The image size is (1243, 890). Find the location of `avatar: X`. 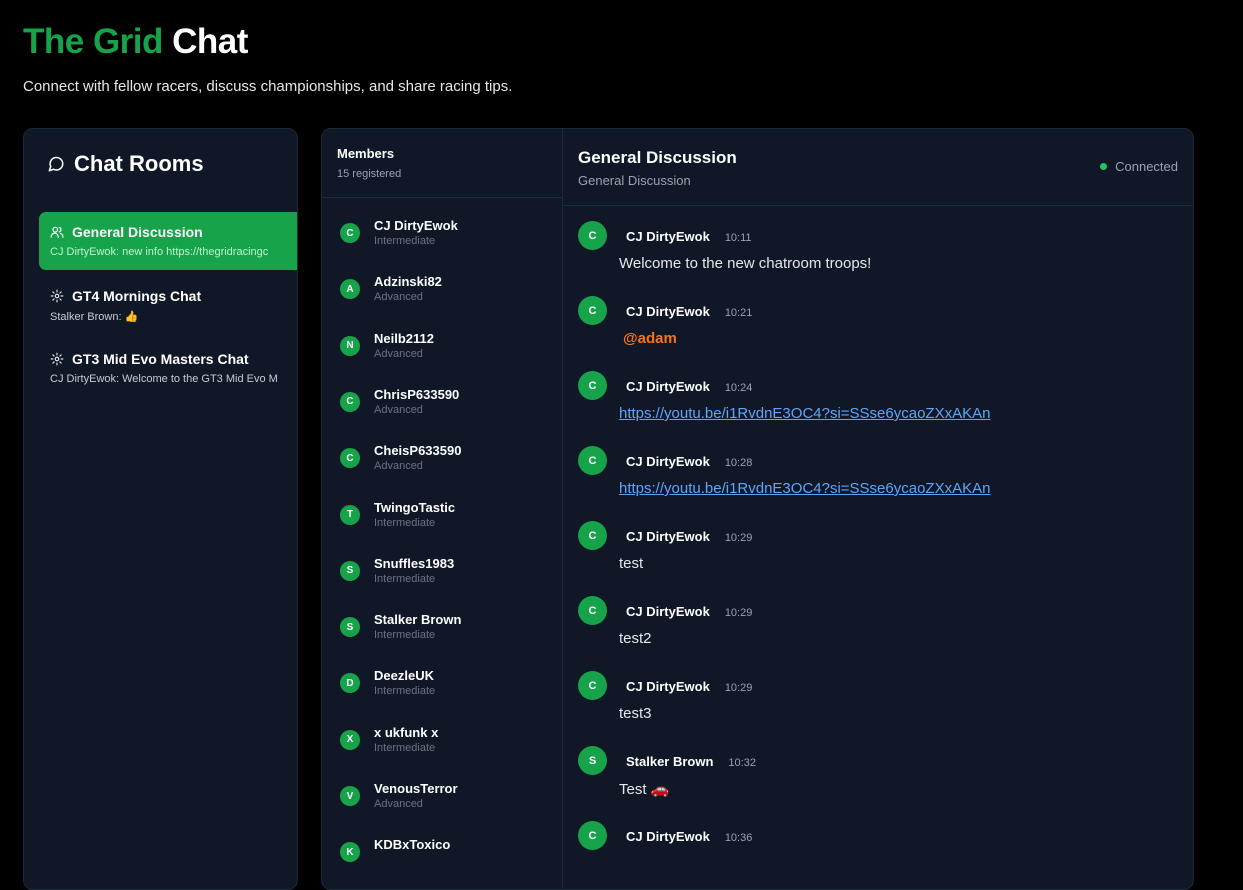

avatar: X is located at coordinates (350, 739).